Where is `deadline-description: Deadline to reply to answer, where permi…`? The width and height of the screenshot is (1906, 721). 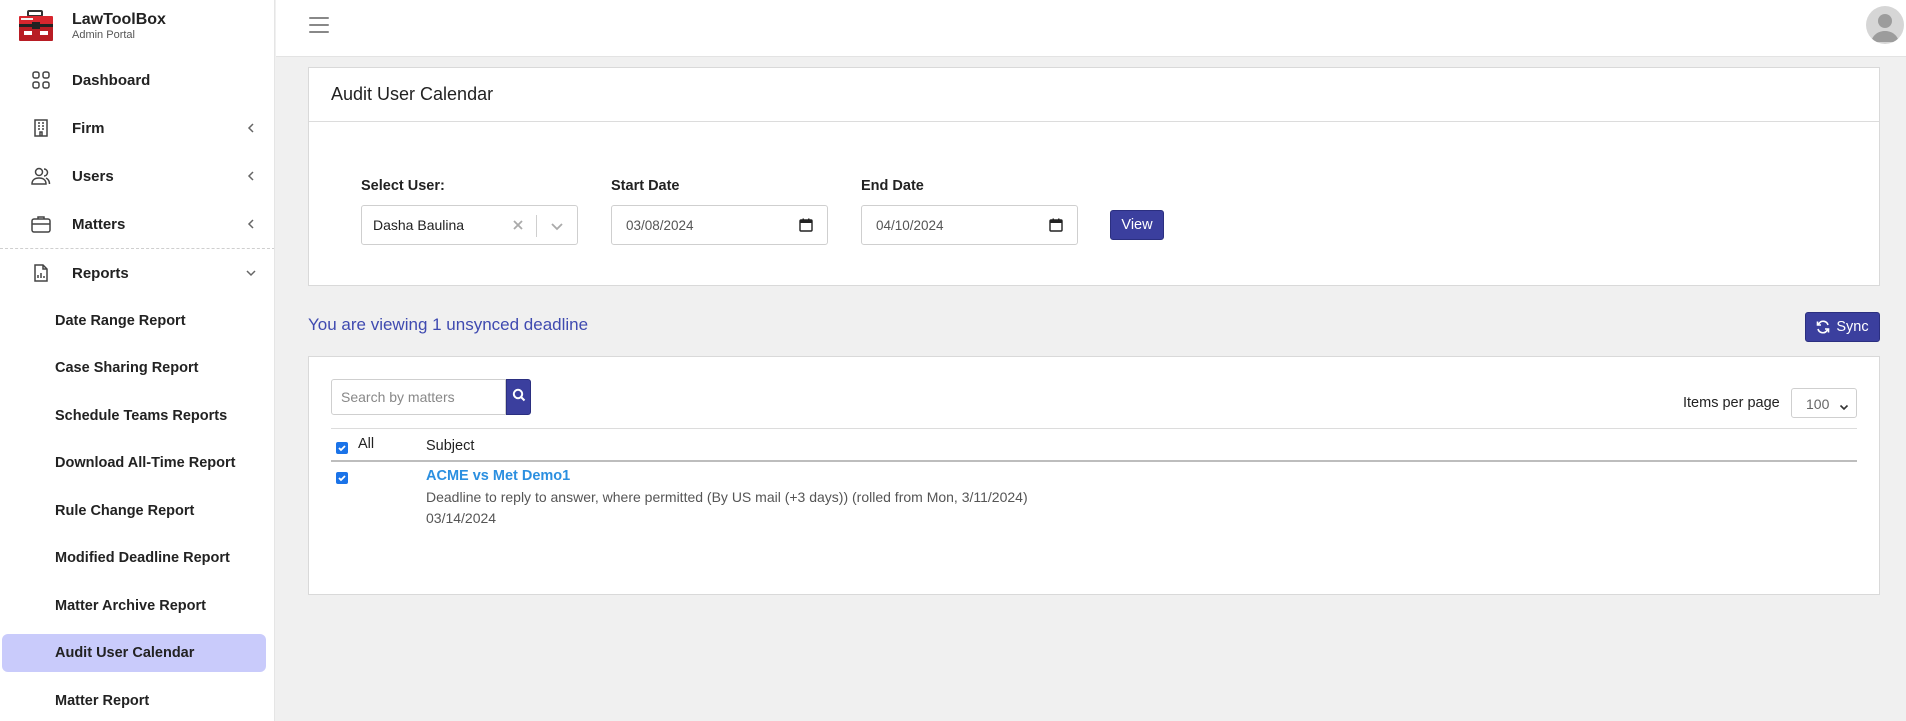
deadline-description: Deadline to reply to answer, where permi… is located at coordinates (727, 497).